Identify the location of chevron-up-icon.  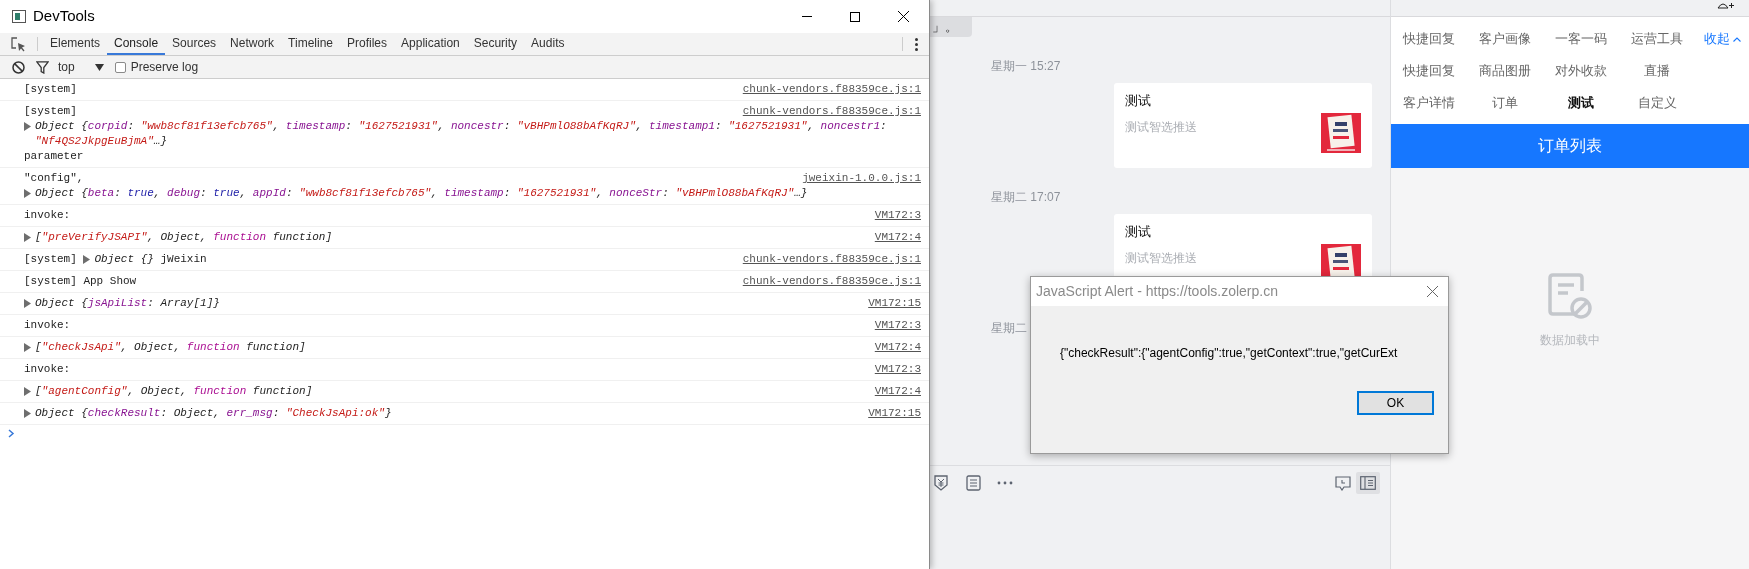
(1736, 39).